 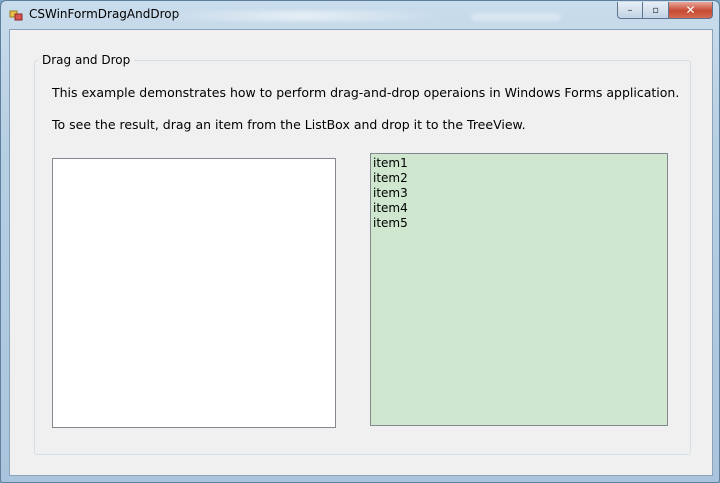 I want to click on tree-item: item4, so click(x=520, y=208).